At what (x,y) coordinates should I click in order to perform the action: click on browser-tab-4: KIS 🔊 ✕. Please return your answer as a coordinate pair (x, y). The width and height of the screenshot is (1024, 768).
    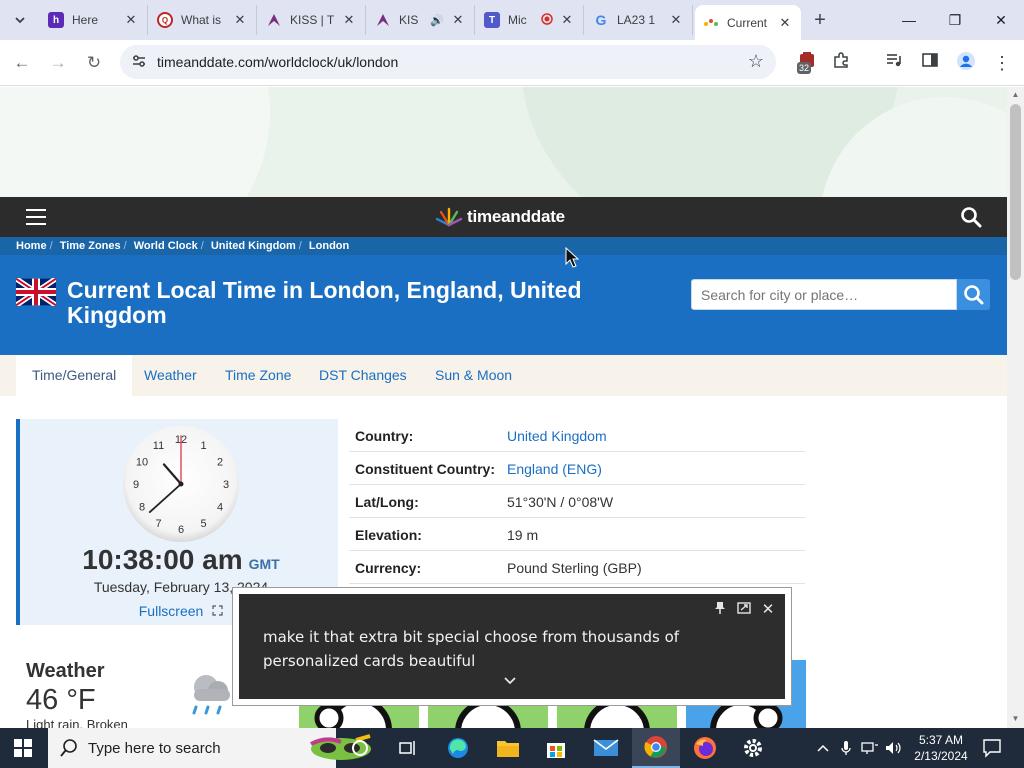
    Looking at the image, I should click on (421, 20).